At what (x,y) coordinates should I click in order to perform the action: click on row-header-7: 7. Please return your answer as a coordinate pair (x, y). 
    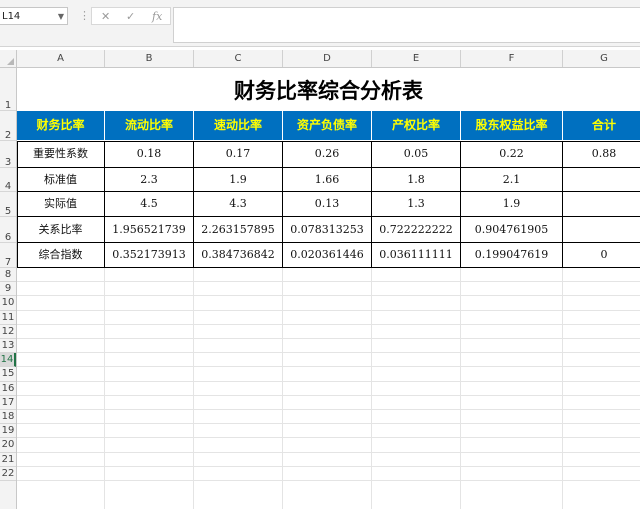
    Looking at the image, I should click on (8, 255).